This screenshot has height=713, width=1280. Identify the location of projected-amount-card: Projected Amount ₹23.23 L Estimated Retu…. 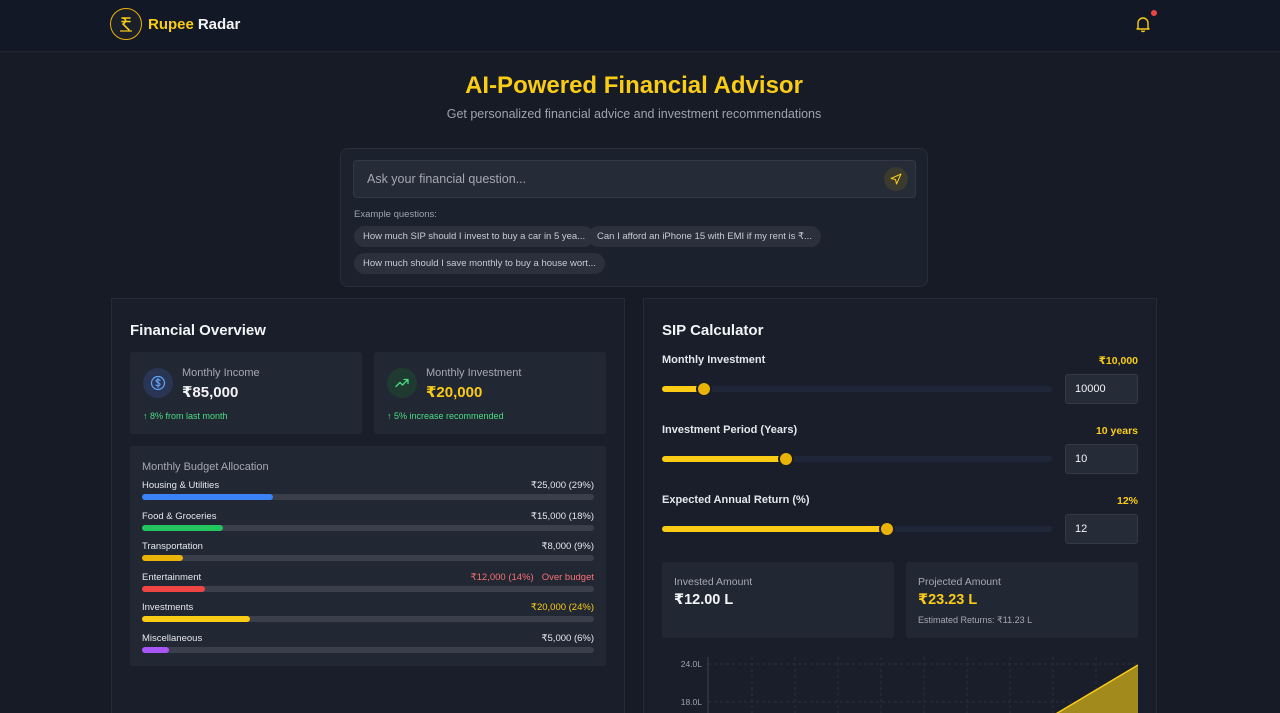
(1022, 600).